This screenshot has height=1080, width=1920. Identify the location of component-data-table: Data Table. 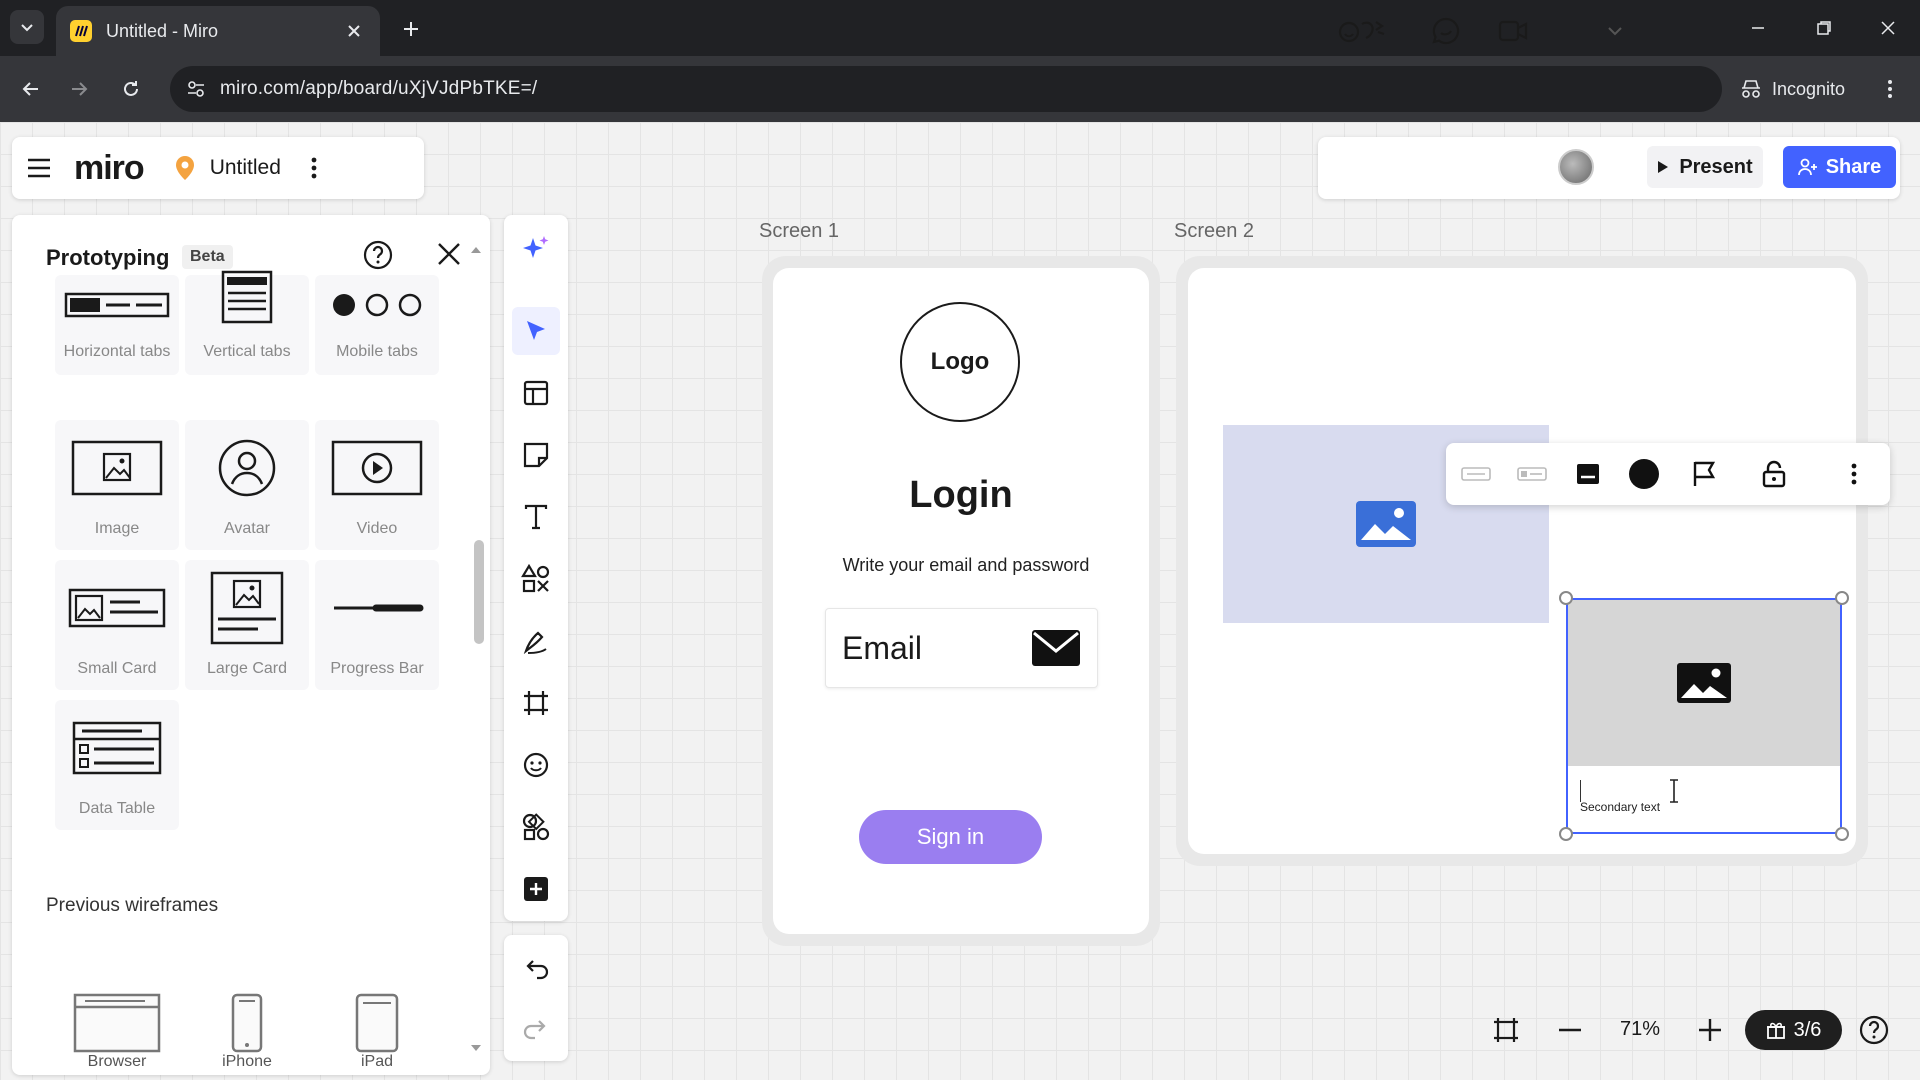
(117, 765).